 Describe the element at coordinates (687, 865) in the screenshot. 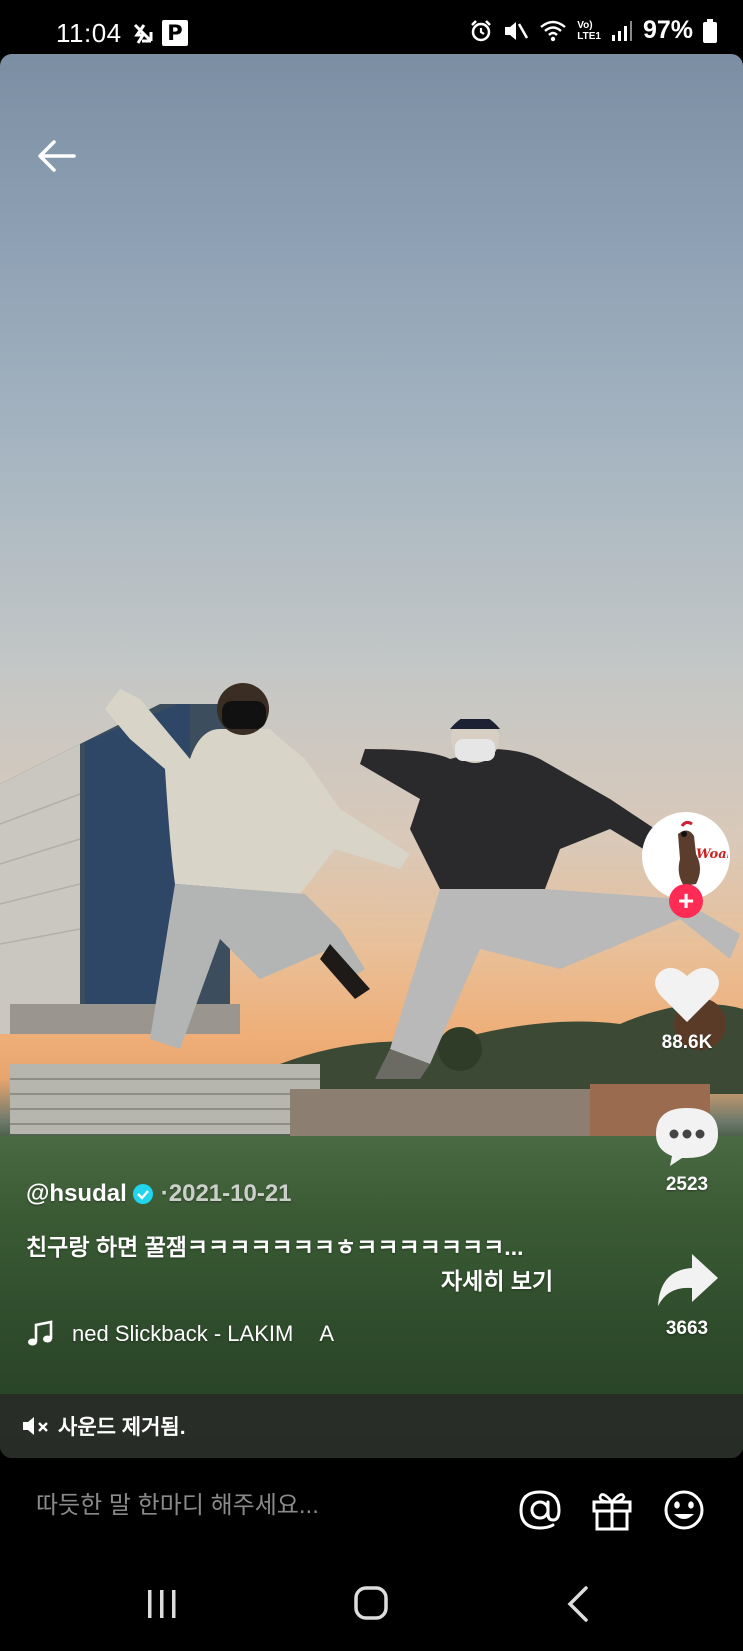

I see `creator-avatar-wrap: Woah +` at that location.